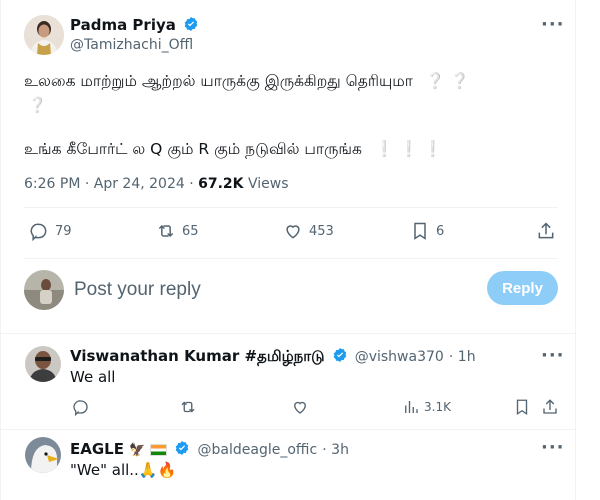 The width and height of the screenshot is (600, 500). I want to click on reply-text: We all, so click(93, 377).